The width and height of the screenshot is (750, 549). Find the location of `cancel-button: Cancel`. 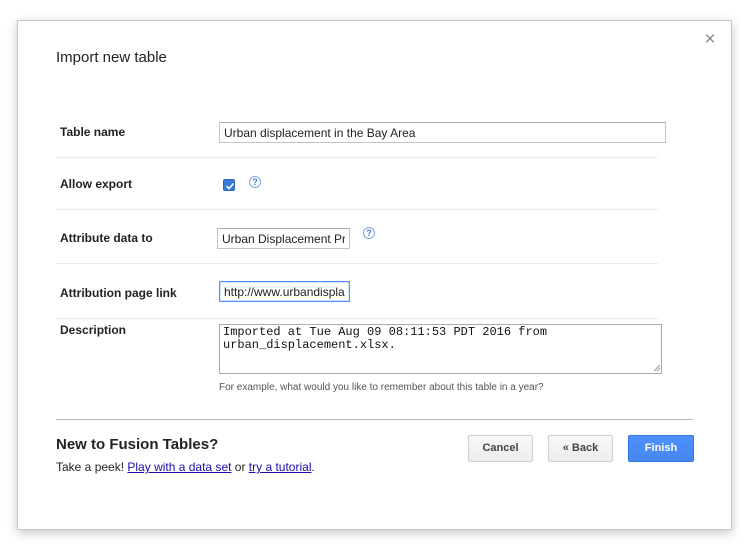

cancel-button: Cancel is located at coordinates (500, 448).